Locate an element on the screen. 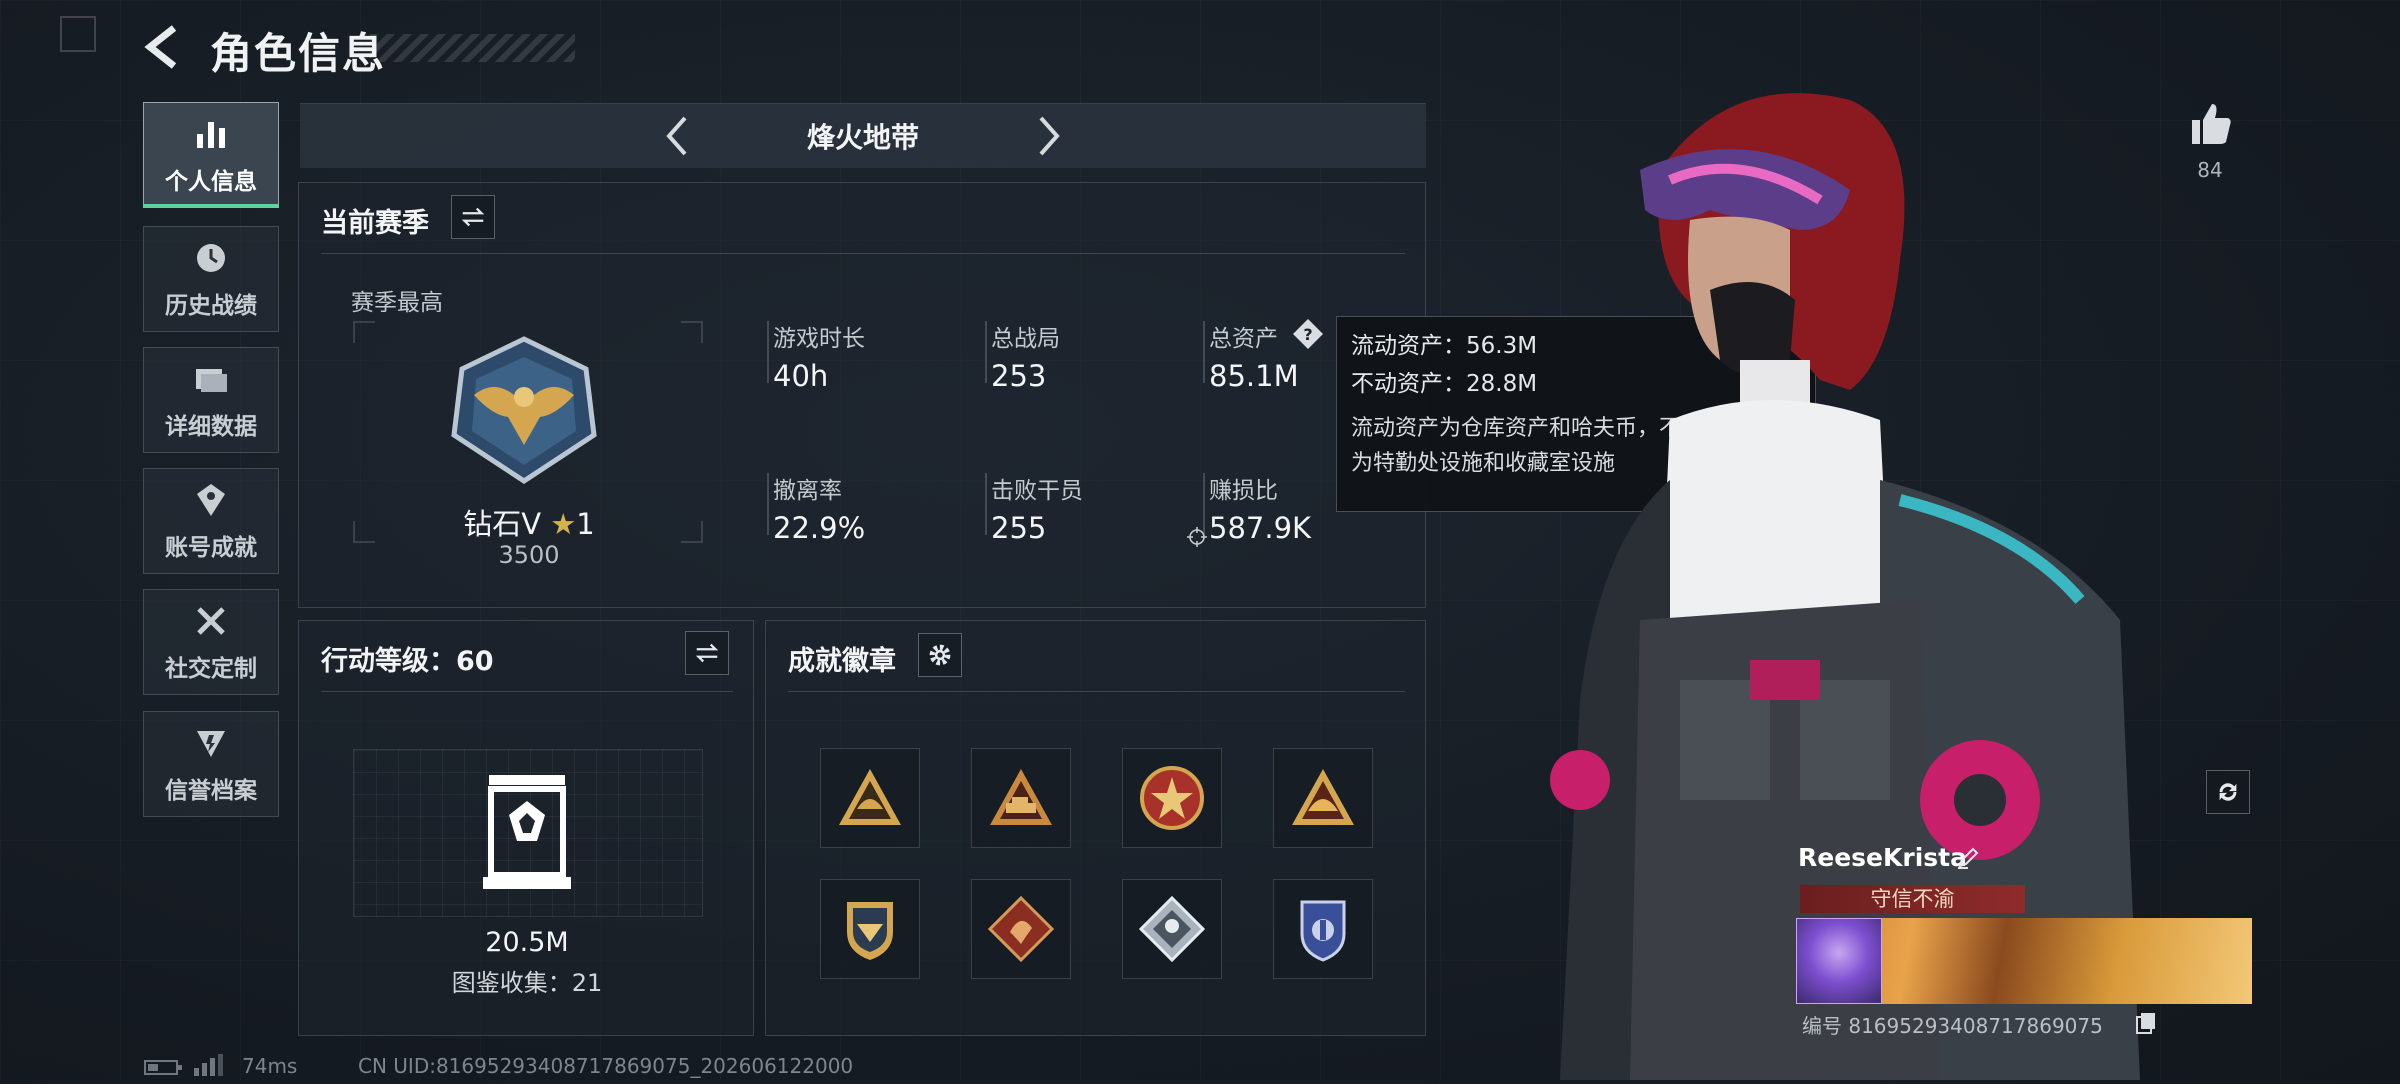  badges-settings-button is located at coordinates (940, 655).